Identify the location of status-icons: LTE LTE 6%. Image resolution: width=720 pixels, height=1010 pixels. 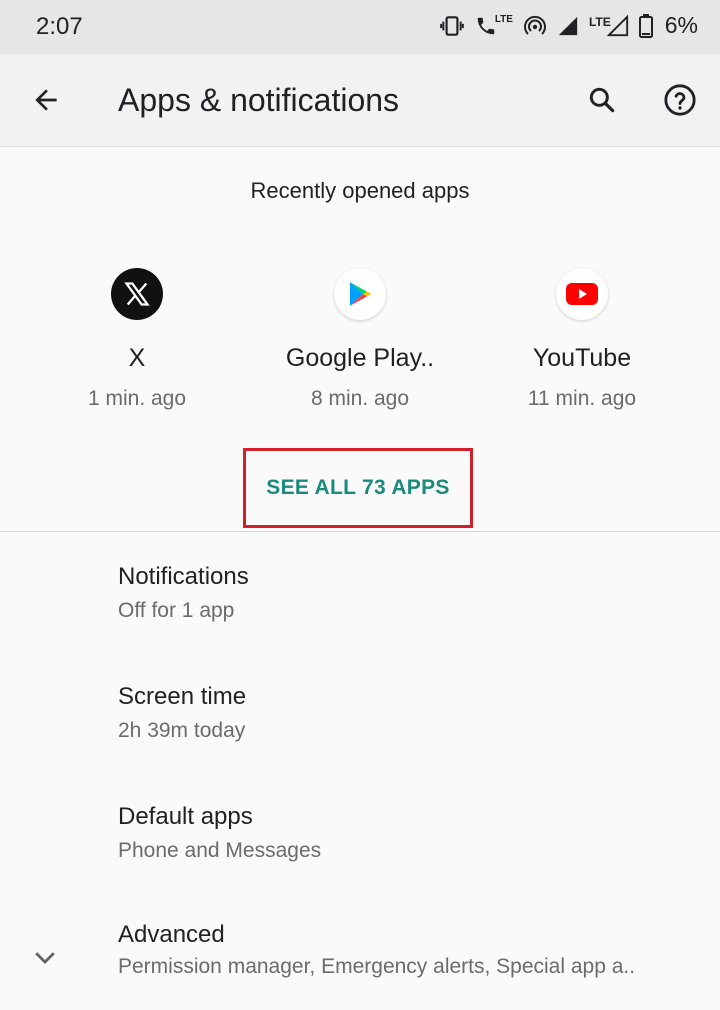
(568, 25).